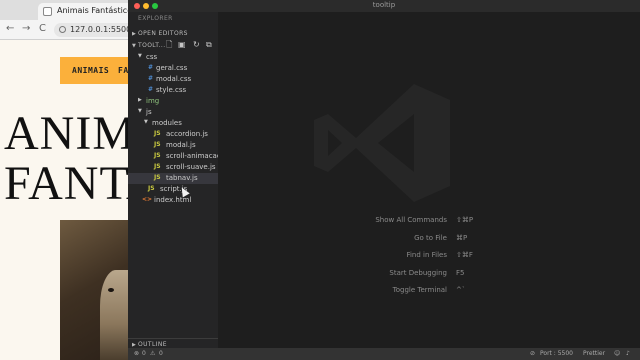 The width and height of the screenshot is (640, 360). I want to click on tree-item-label: modal.js, so click(181, 145).